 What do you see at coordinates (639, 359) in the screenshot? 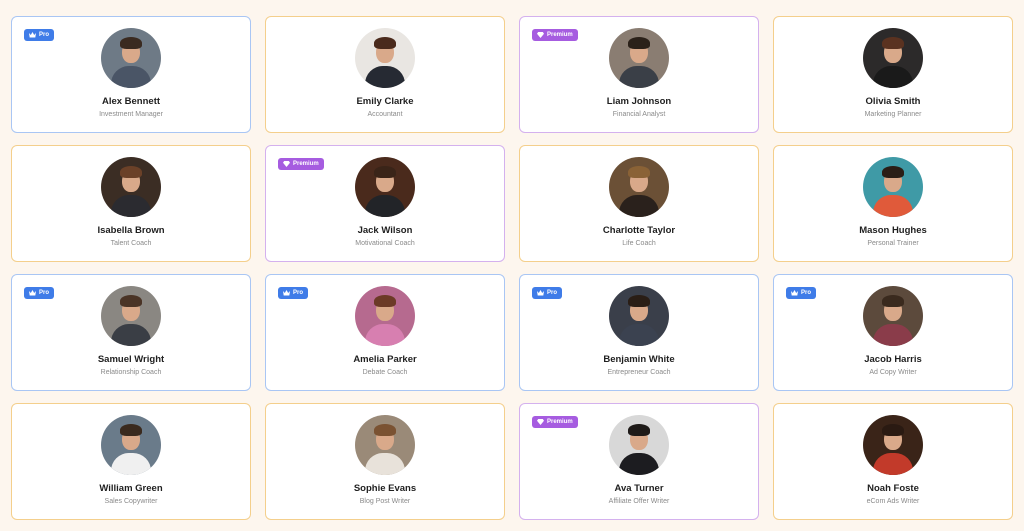
I see `profile-name: Benjamin White` at bounding box center [639, 359].